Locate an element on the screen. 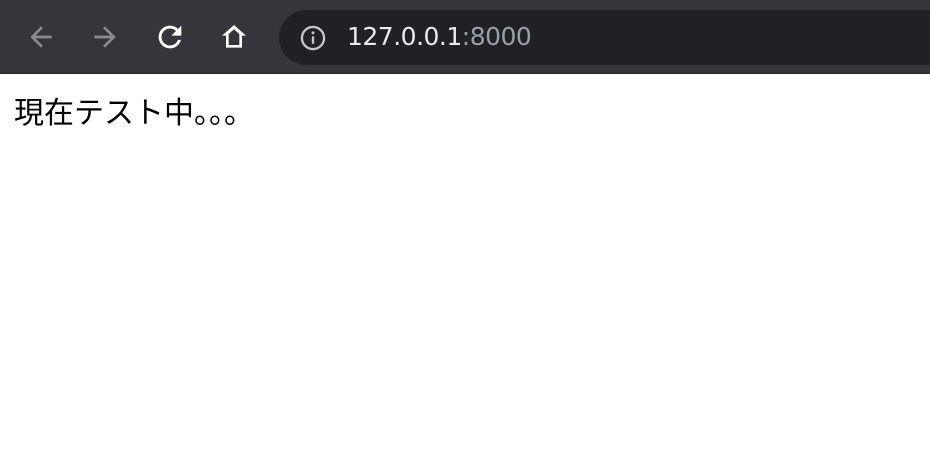  reload-button is located at coordinates (170, 37).